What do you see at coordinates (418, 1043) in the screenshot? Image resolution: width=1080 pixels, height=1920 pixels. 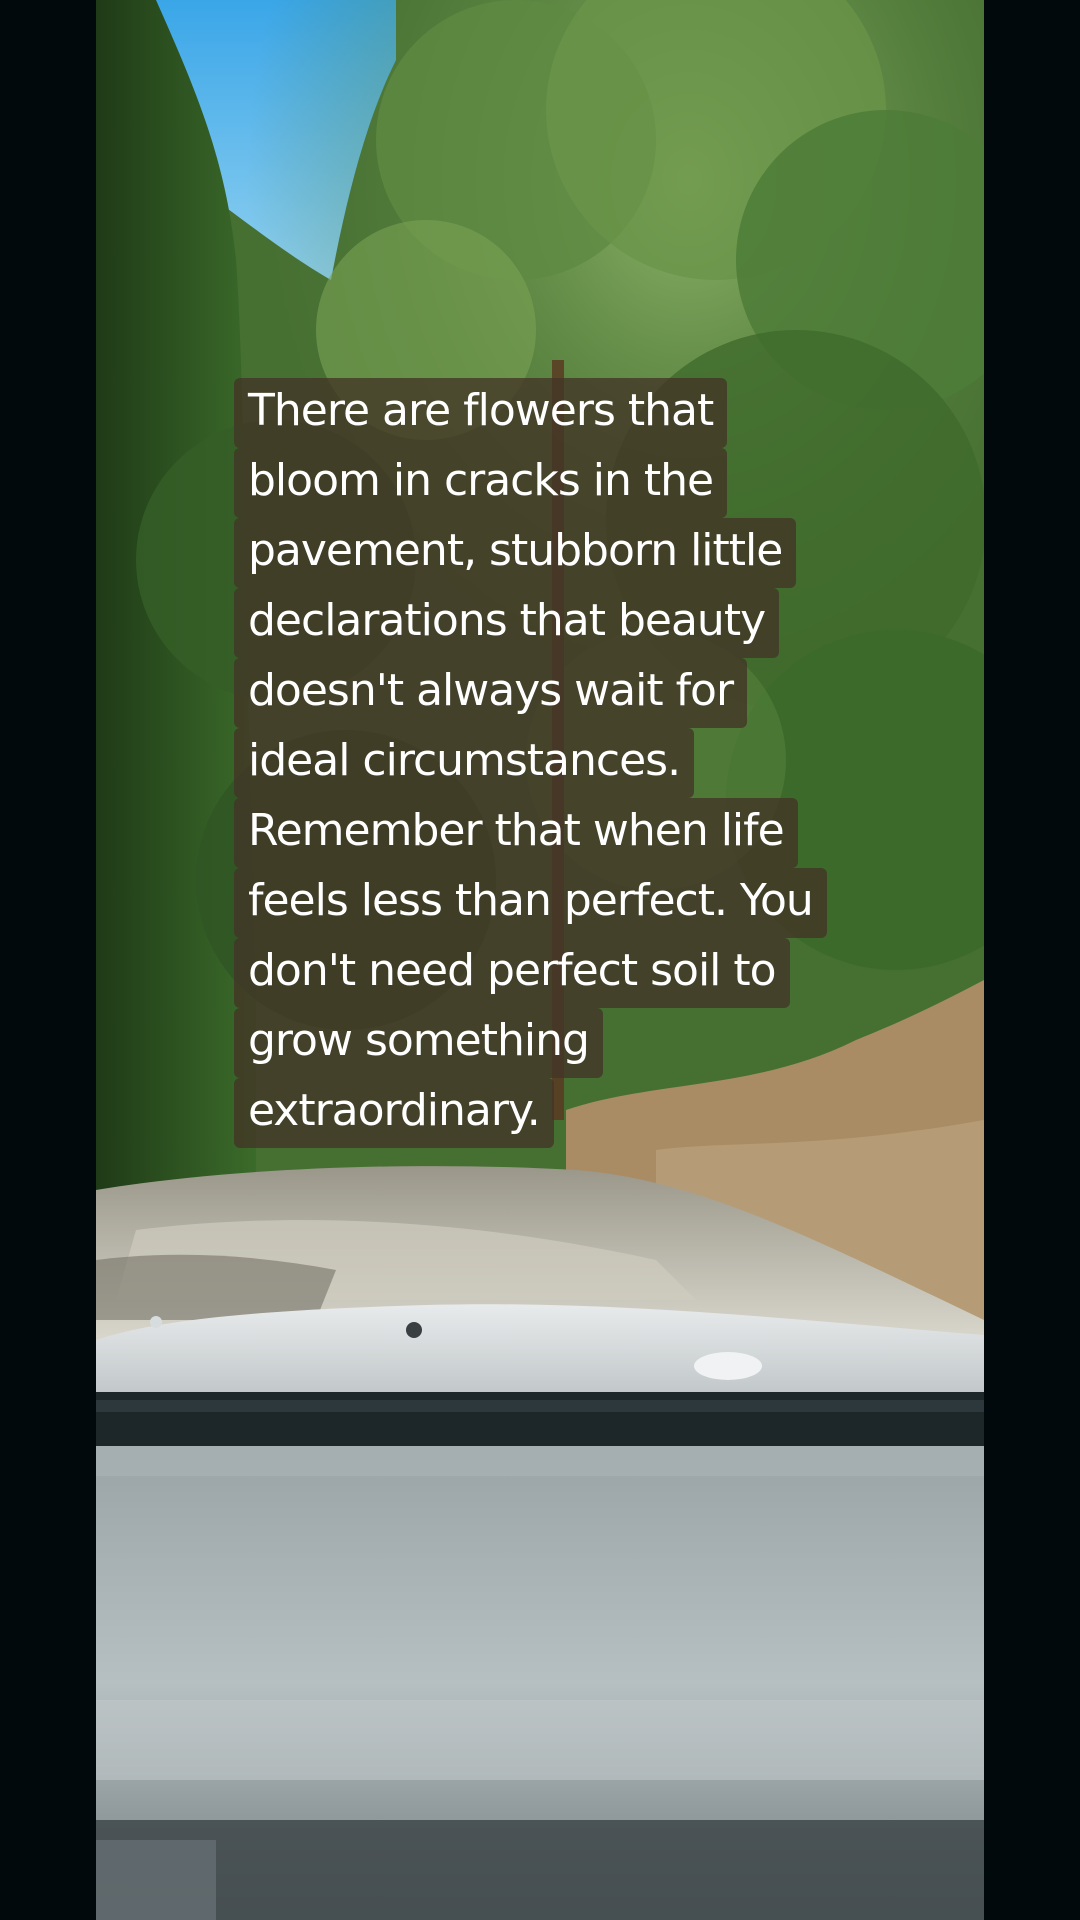 I see `caption-line: grow something` at bounding box center [418, 1043].